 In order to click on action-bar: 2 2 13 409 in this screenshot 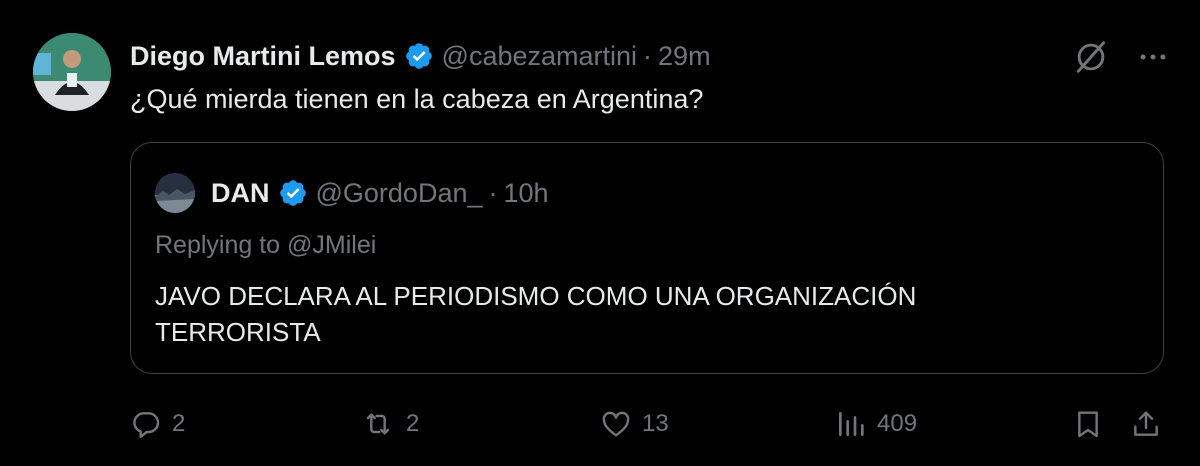, I will do `click(650, 424)`.